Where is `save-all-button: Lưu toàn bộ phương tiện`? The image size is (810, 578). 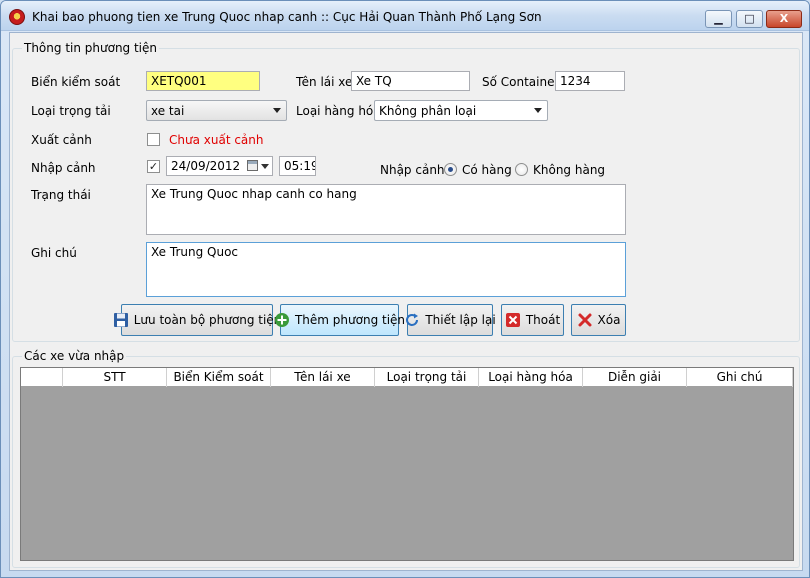 save-all-button: Lưu toàn bộ phương tiện is located at coordinates (197, 320).